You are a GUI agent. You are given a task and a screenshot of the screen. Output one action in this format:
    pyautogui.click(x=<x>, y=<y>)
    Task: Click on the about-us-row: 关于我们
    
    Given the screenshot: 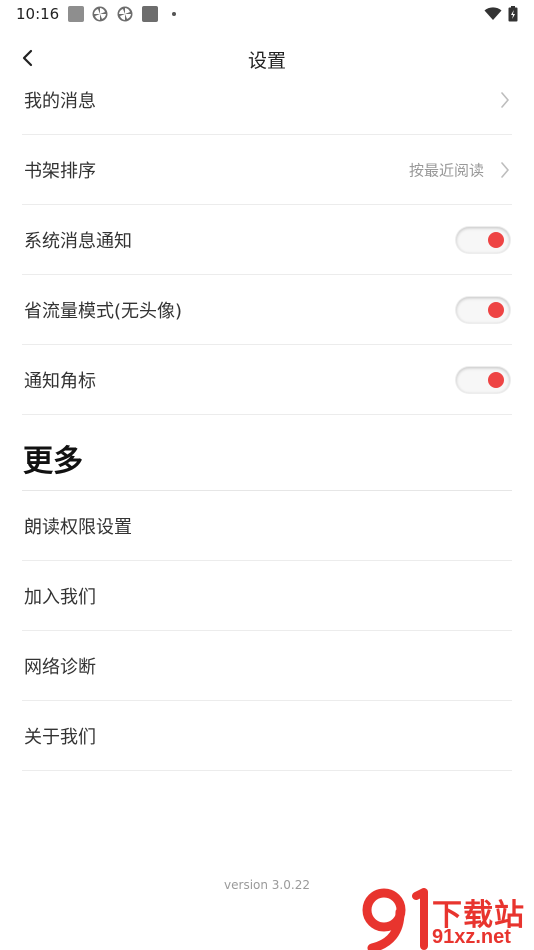 What is the action you would take?
    pyautogui.click(x=267, y=736)
    